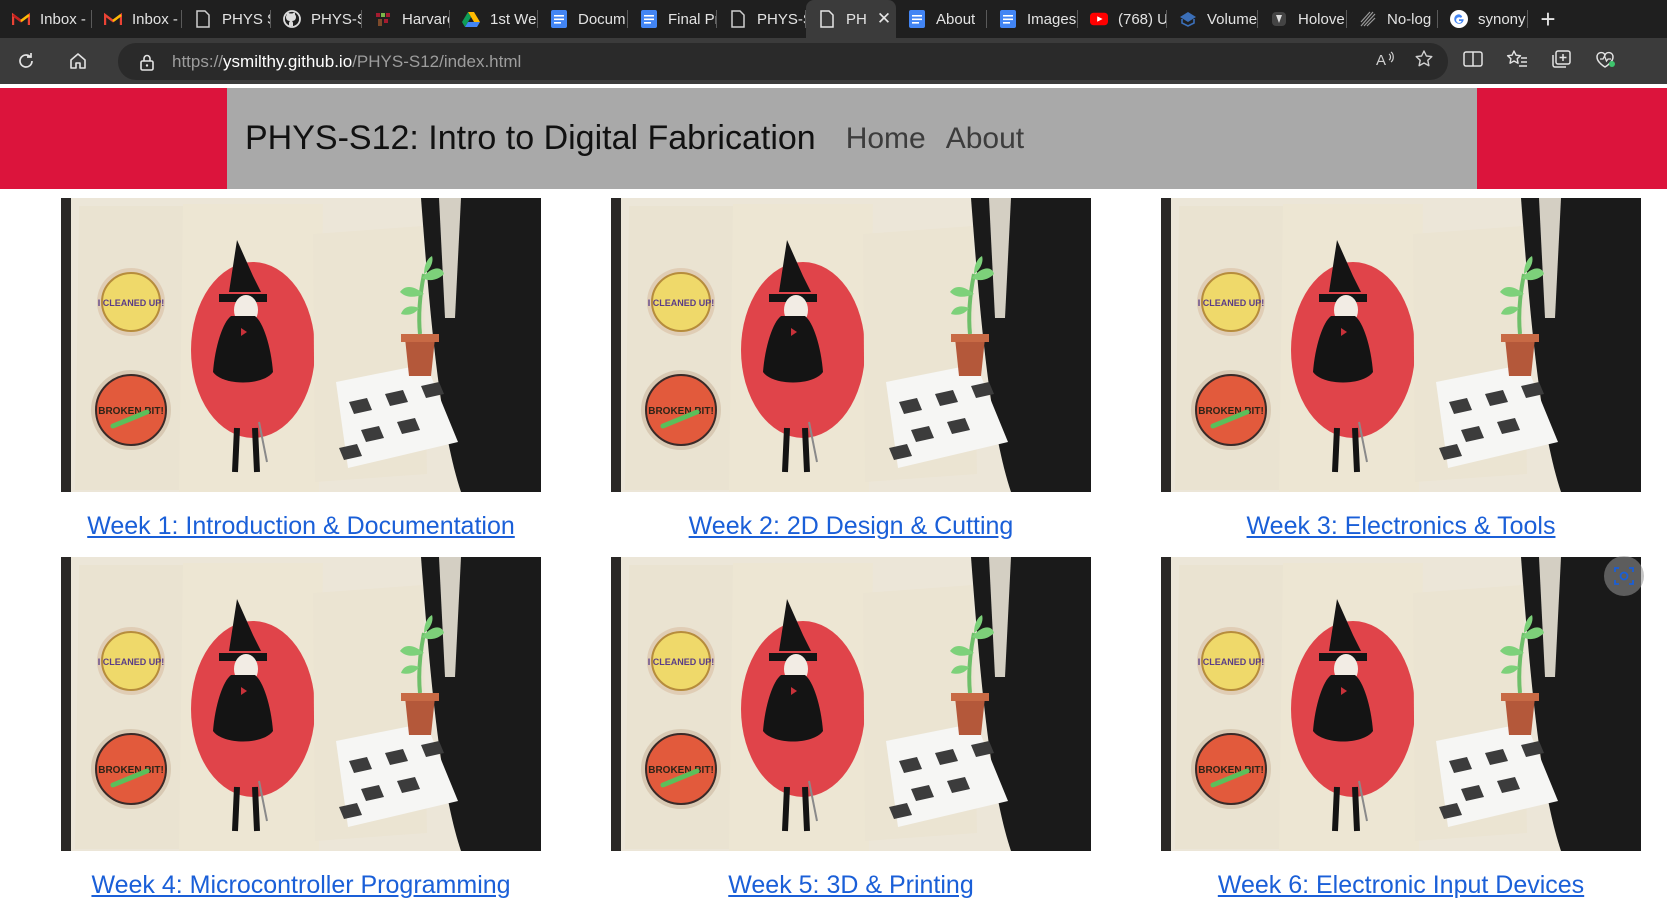  What do you see at coordinates (301, 526) in the screenshot?
I see `week-link: Week 1: Introduction & Documentation` at bounding box center [301, 526].